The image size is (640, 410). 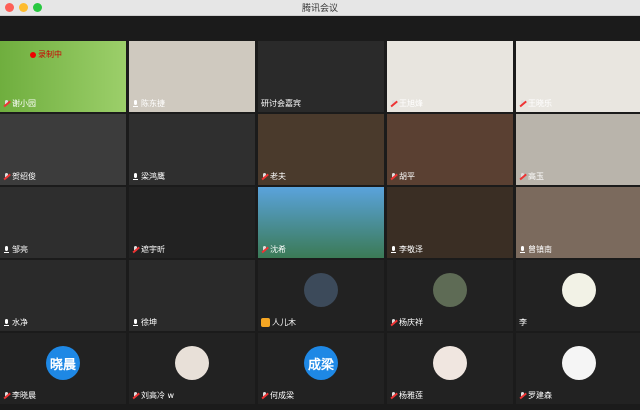 What do you see at coordinates (144, 322) in the screenshot?
I see `participant-label: 徐坤` at bounding box center [144, 322].